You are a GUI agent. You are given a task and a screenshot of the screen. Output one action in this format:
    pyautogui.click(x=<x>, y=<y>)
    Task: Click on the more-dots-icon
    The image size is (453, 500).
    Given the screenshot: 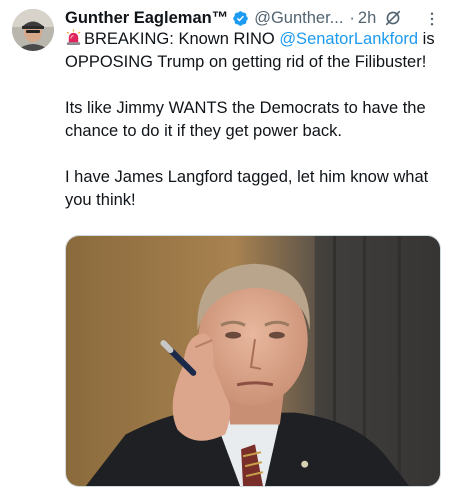 What is the action you would take?
    pyautogui.click(x=432, y=19)
    